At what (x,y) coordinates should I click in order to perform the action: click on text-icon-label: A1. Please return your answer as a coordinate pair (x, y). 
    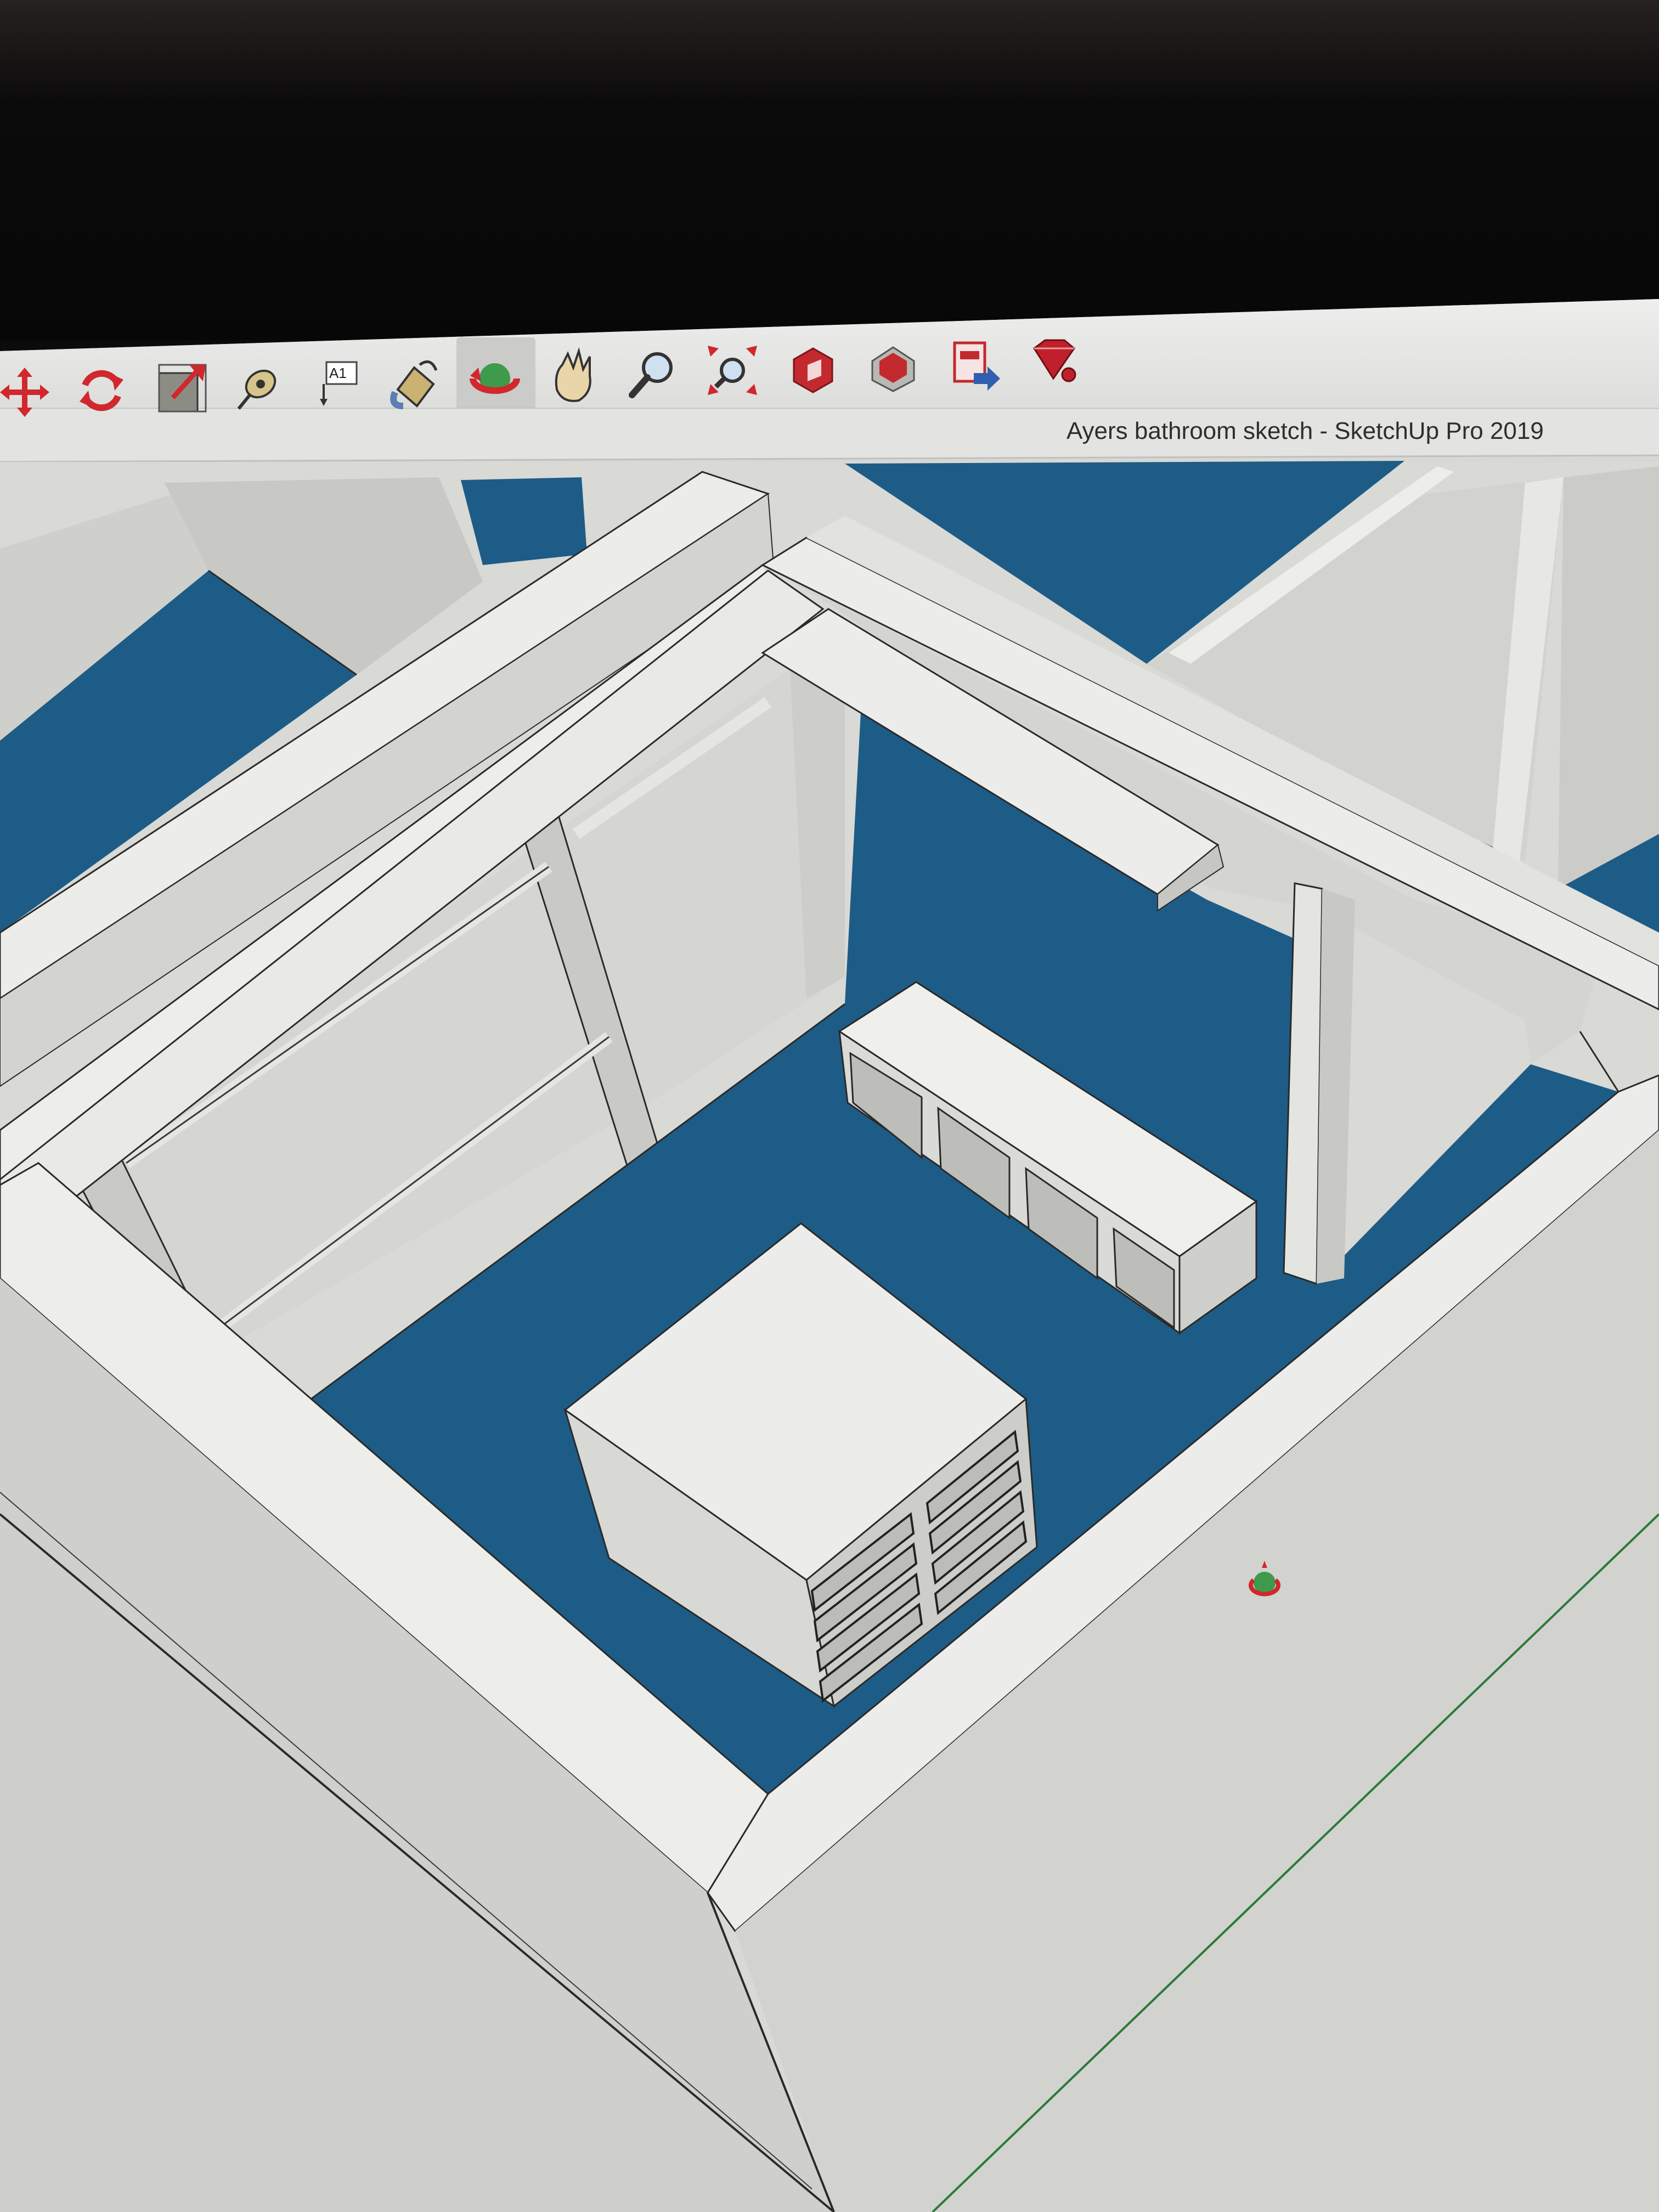
    Looking at the image, I should click on (338, 373).